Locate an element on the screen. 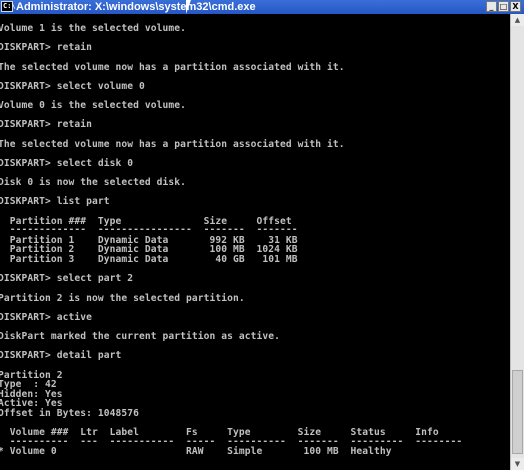 Image resolution: width=524 pixels, height=470 pixels. console-line: Volume 0 is the selected volume. is located at coordinates (93, 105).